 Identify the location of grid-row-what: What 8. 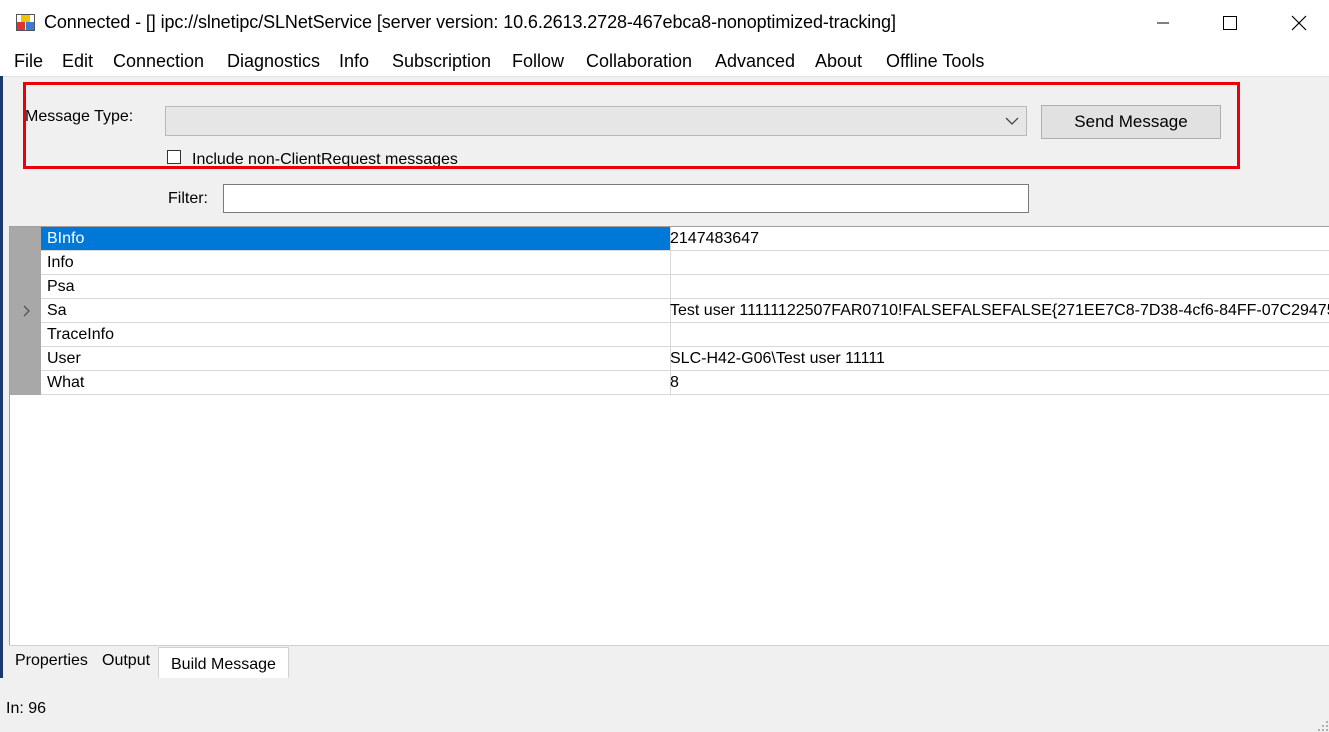
(685, 383).